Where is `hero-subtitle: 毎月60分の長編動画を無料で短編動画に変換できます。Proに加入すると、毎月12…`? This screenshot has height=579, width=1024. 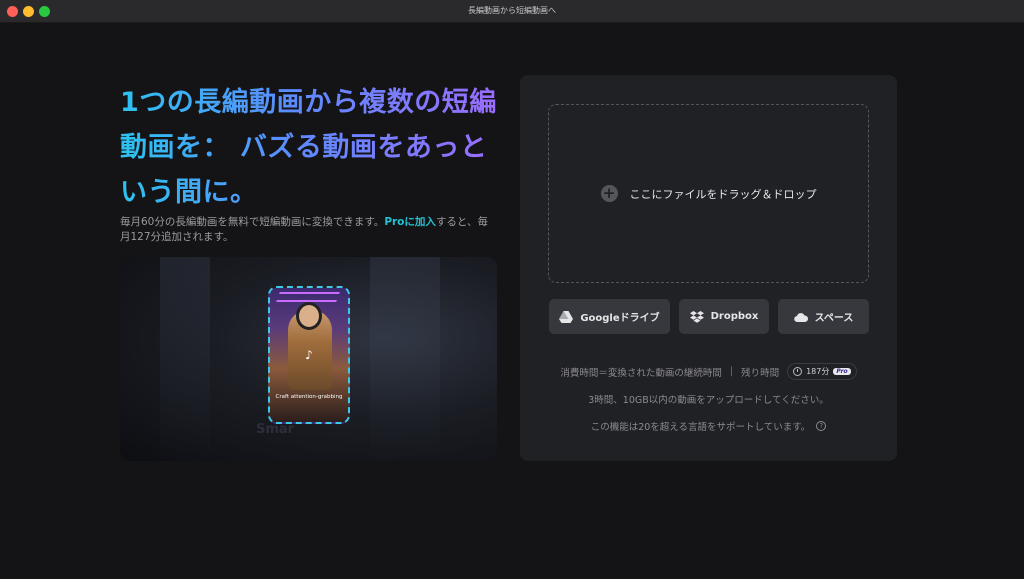
hero-subtitle: 毎月60分の長編動画を無料で短編動画に変換できます。Proに加入すると、毎月12… is located at coordinates (306, 230).